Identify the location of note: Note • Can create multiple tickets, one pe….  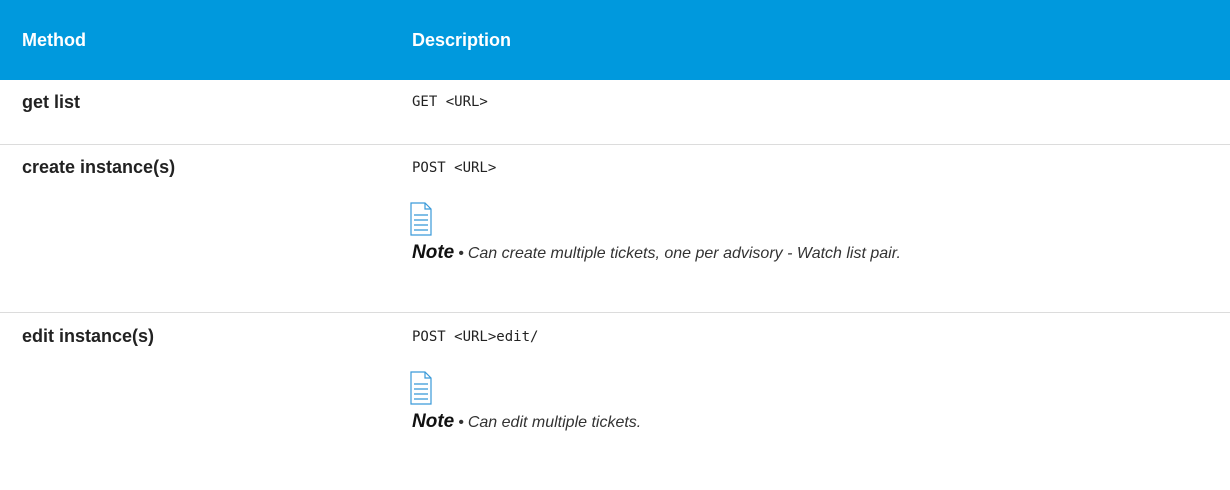
(821, 253).